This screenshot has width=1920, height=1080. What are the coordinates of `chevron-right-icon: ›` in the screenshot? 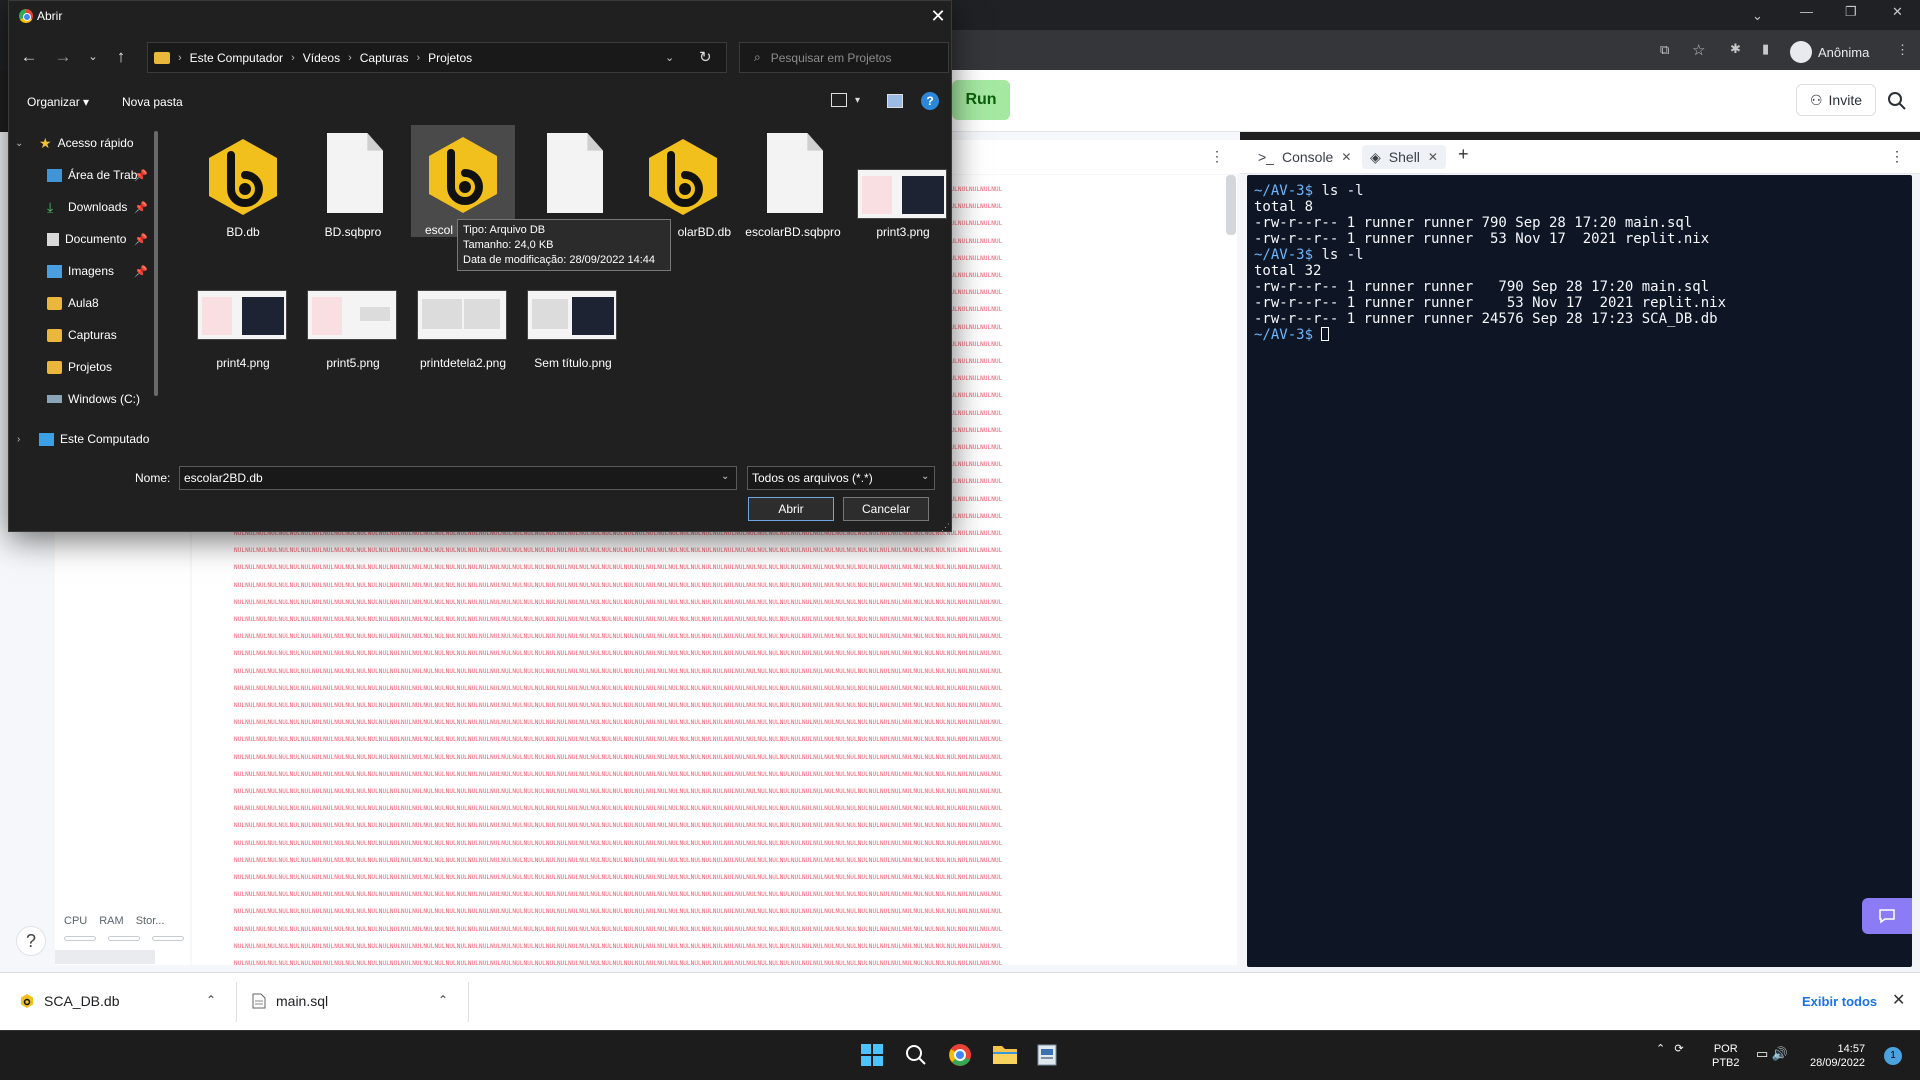 It's located at (24, 439).